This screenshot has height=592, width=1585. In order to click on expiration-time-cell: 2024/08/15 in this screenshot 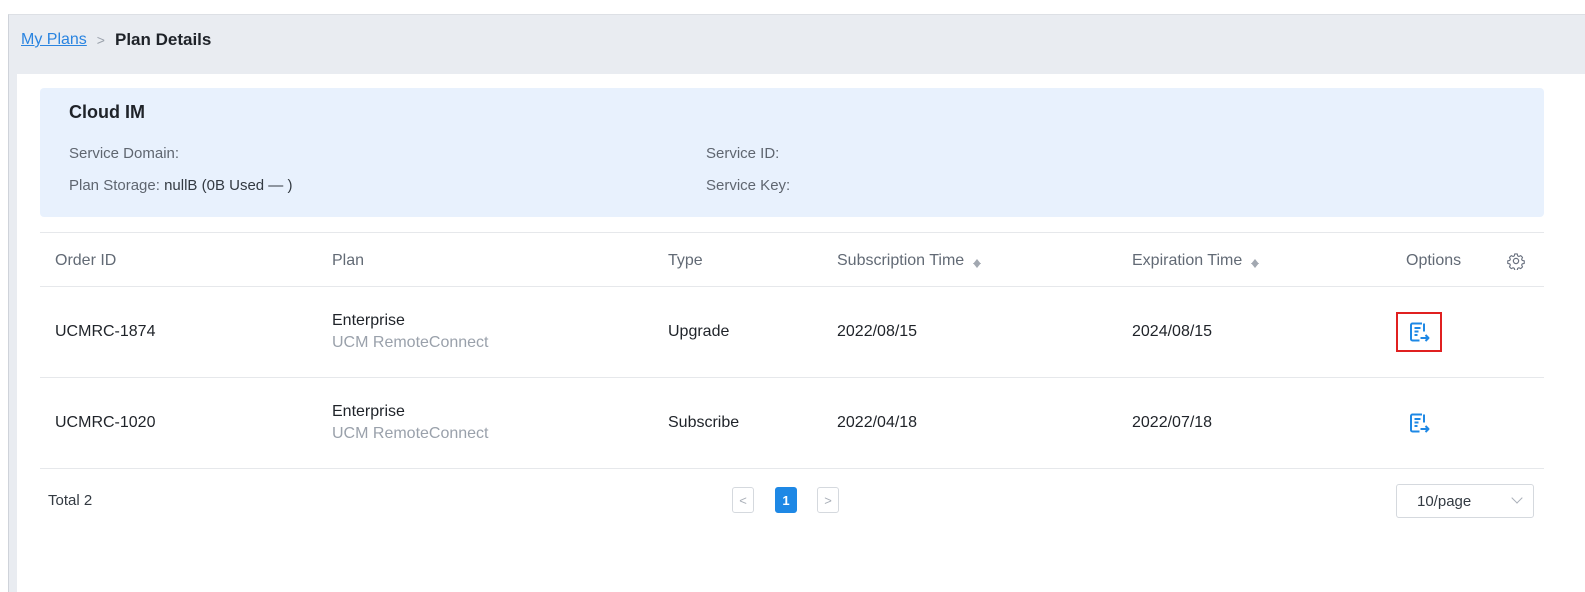, I will do `click(1172, 331)`.